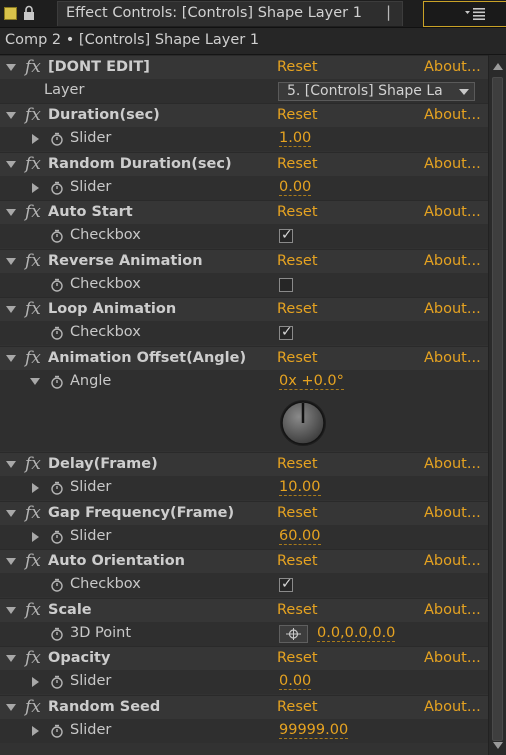 This screenshot has height=755, width=506. I want to click on lock-icon, so click(29, 13).